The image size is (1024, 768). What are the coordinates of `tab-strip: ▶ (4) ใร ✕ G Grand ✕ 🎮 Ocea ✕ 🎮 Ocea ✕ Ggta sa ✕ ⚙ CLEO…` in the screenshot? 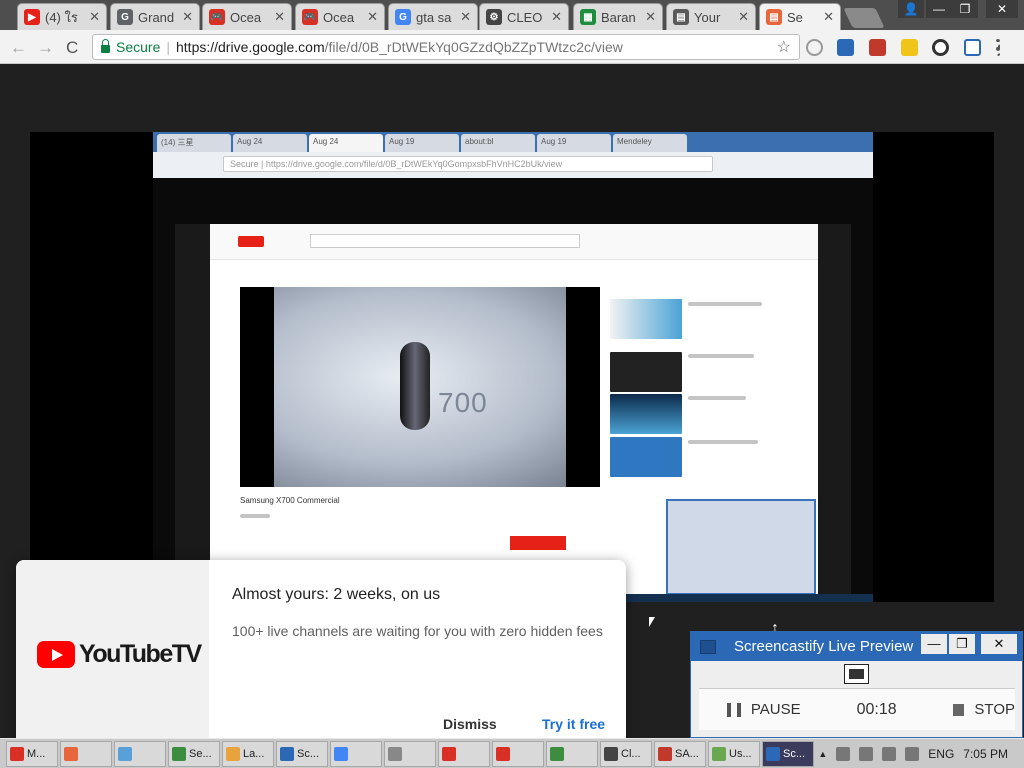 It's located at (512, 15).